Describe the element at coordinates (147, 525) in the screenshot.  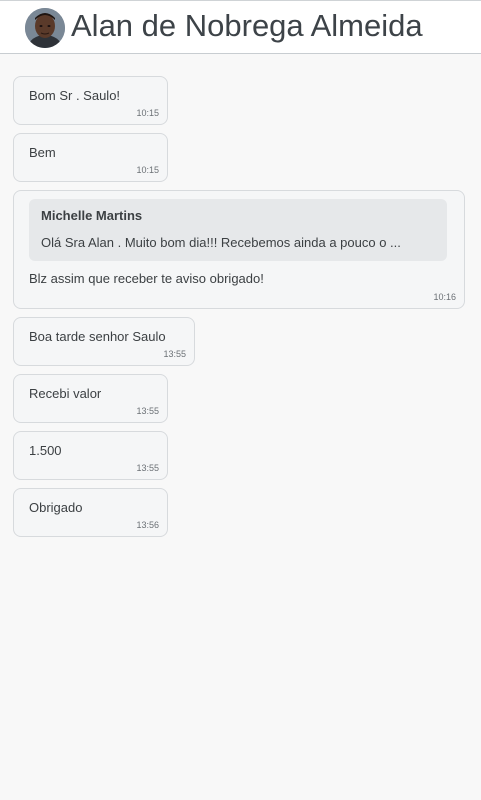
I see `message-time: 13:56` at that location.